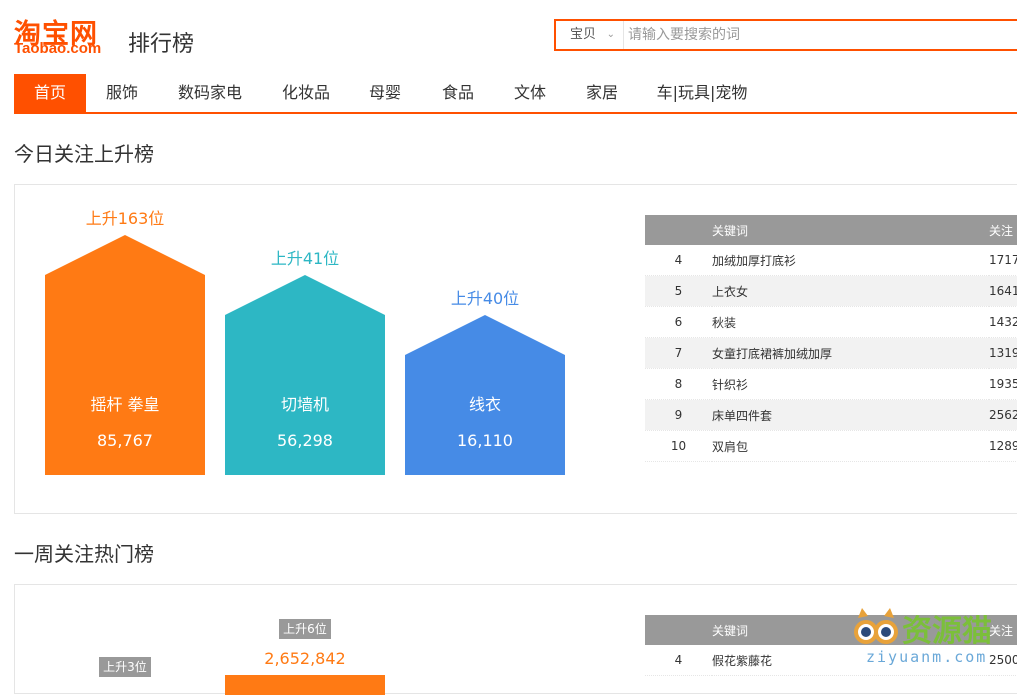 The image size is (1017, 695). Describe the element at coordinates (610, 34) in the screenshot. I see `chevron-down-icon: ⌄` at that location.